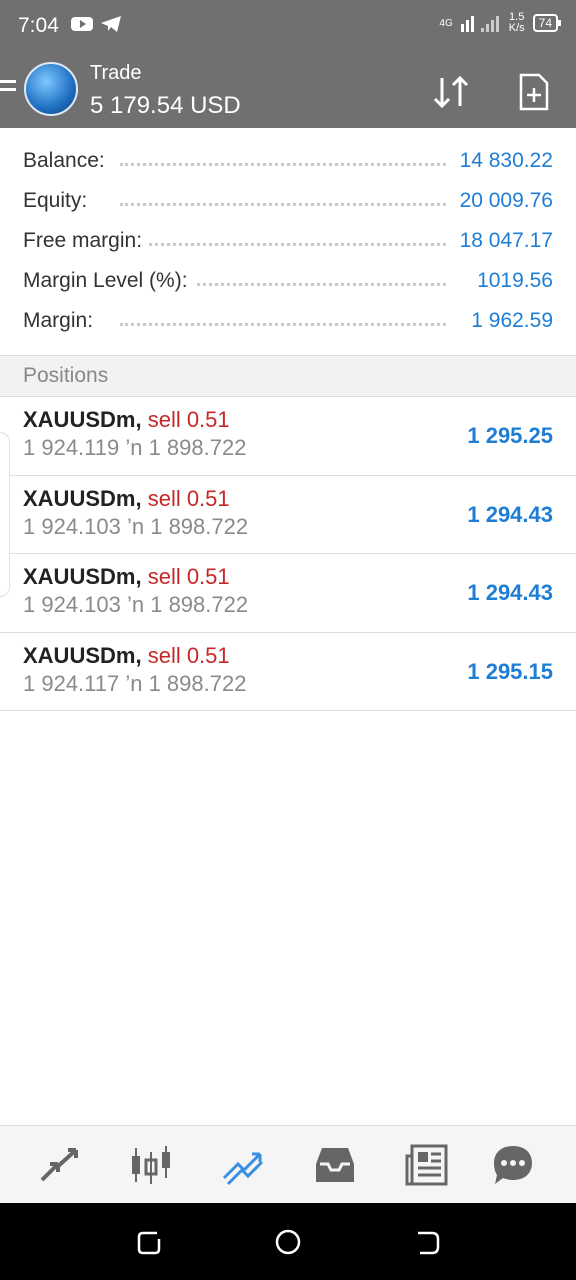 The width and height of the screenshot is (576, 1280). Describe the element at coordinates (547, 23) in the screenshot. I see `battery-icon: 74` at that location.